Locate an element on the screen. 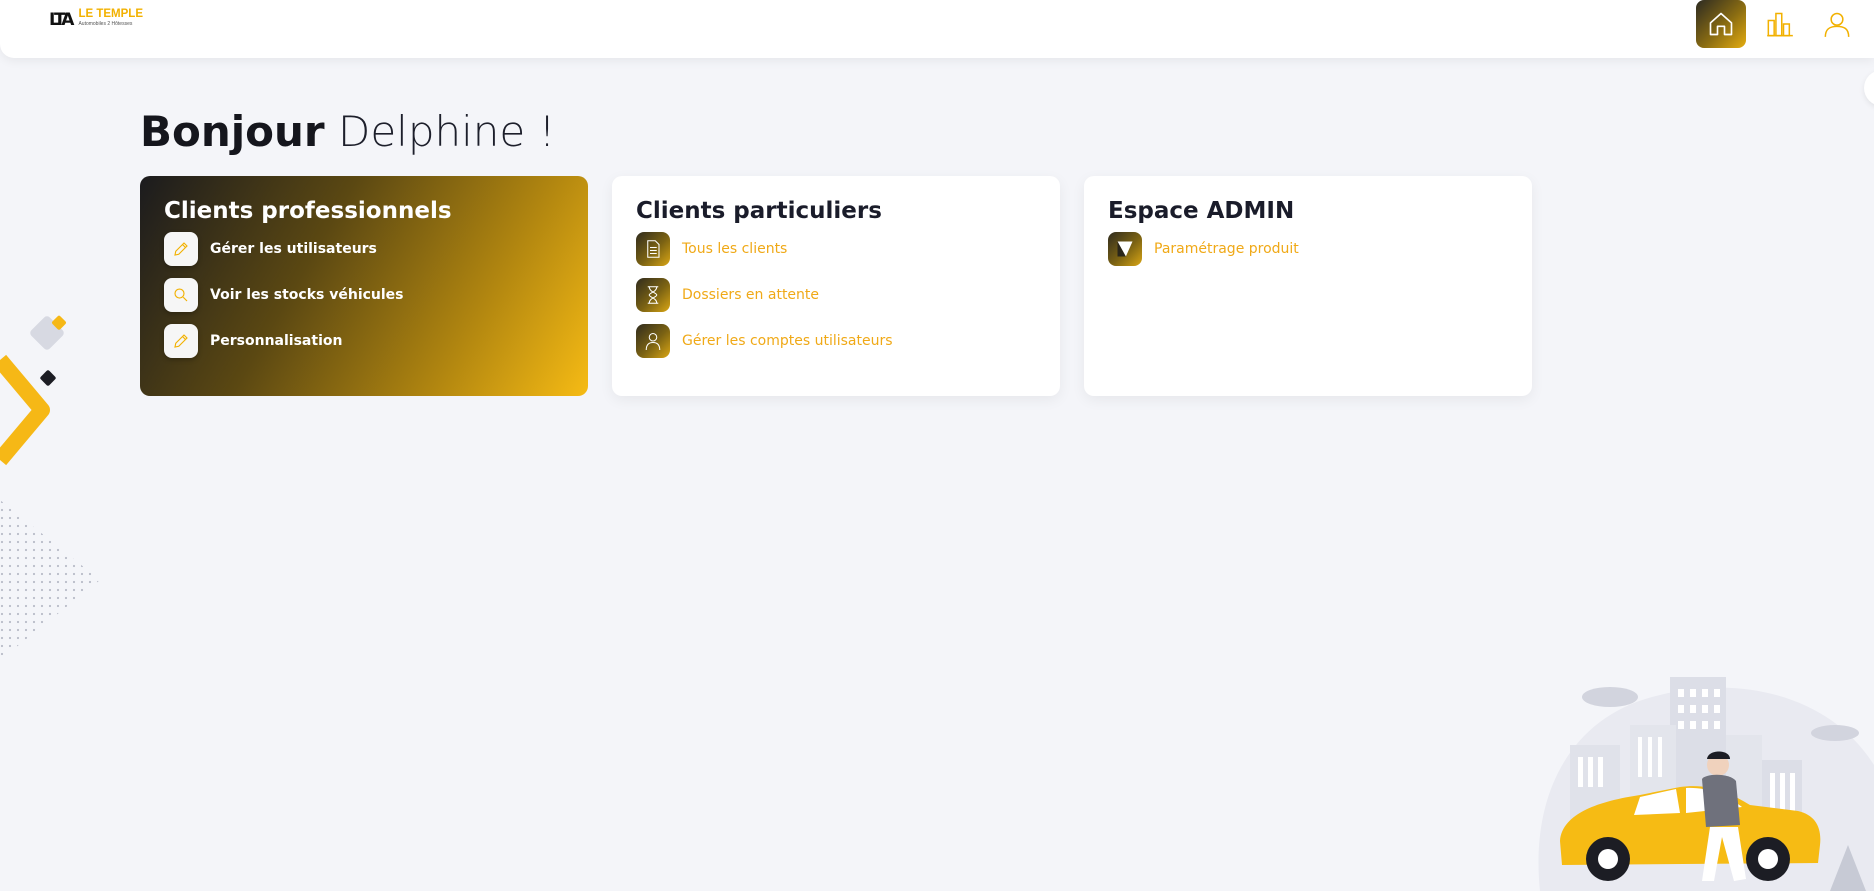 Image resolution: width=1874 pixels, height=891 pixels. bar-chart-icon is located at coordinates (1780, 24).